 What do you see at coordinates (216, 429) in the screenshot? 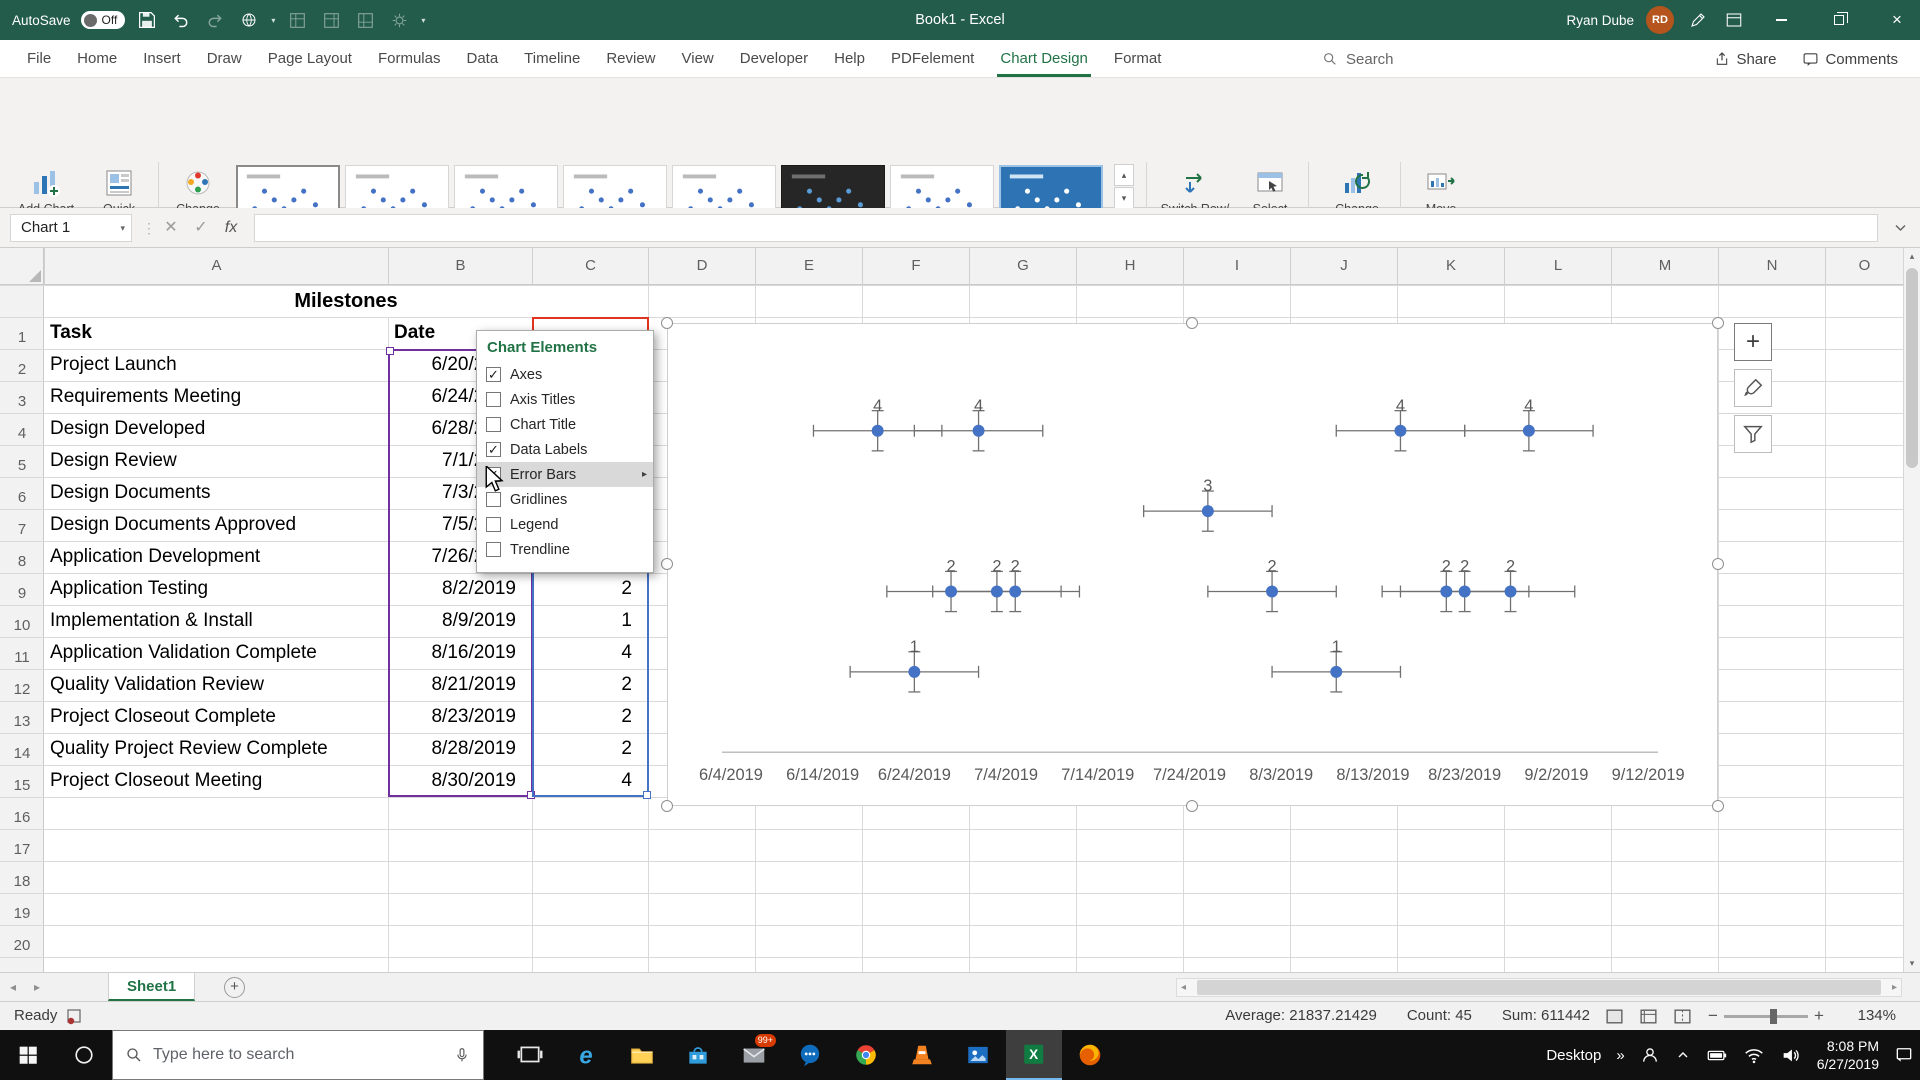
I see `cell-task: Design Developed` at bounding box center [216, 429].